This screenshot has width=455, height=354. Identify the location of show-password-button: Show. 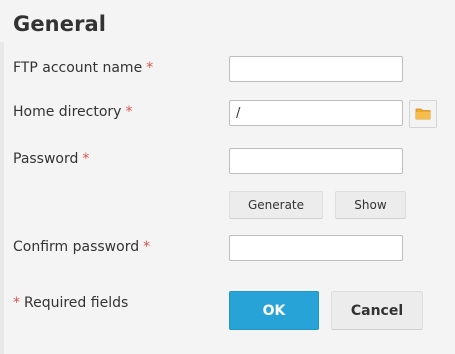
(370, 205).